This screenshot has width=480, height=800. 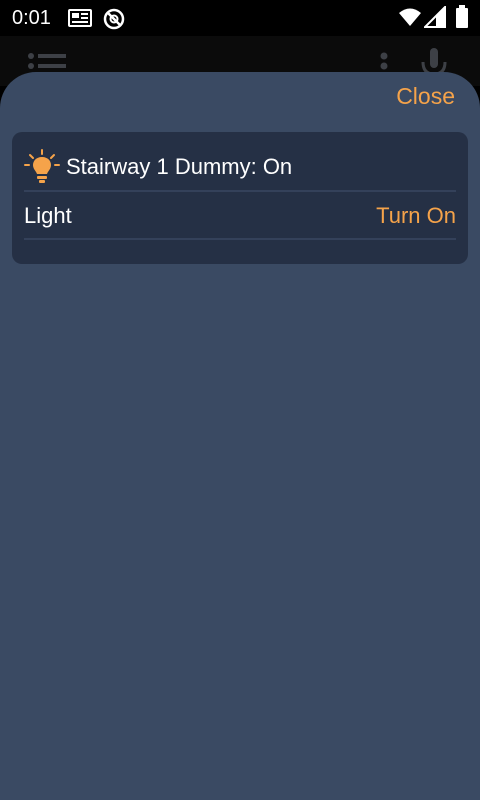 I want to click on turn-on-button: Turn On, so click(x=416, y=216).